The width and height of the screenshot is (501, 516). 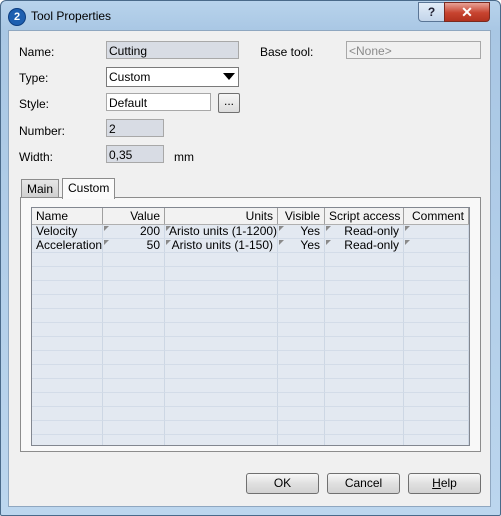 What do you see at coordinates (301, 216) in the screenshot?
I see `column-header-visible: Visible` at bounding box center [301, 216].